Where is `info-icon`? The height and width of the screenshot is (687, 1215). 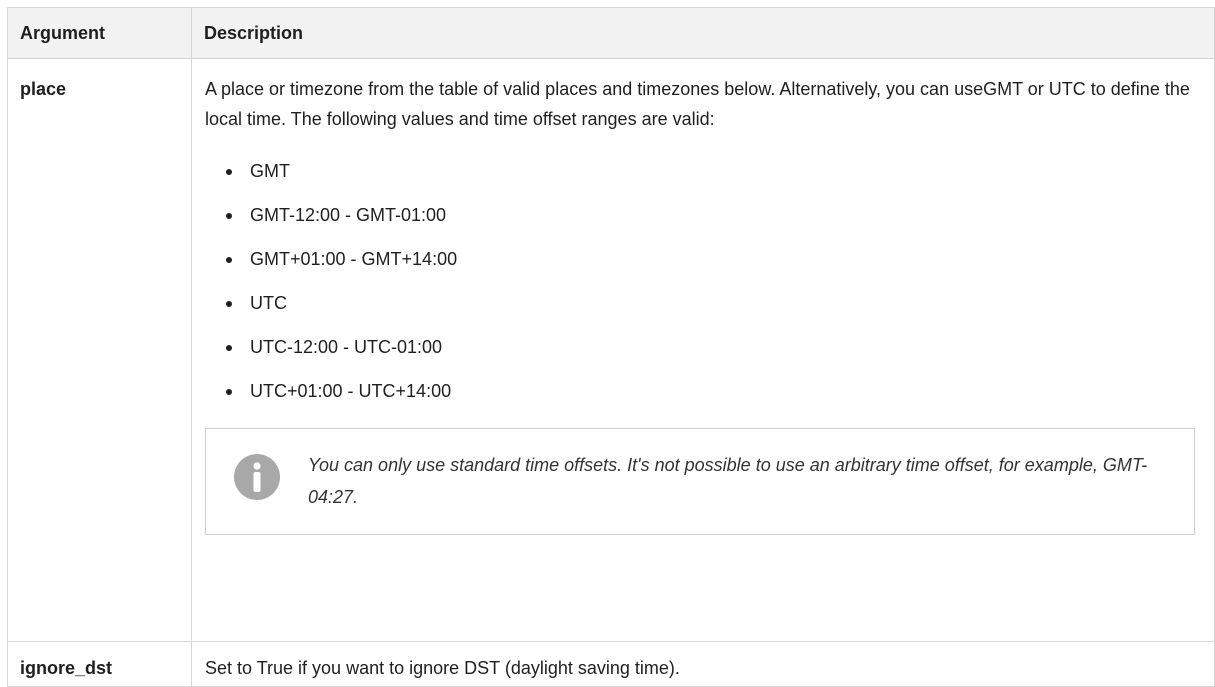 info-icon is located at coordinates (257, 477).